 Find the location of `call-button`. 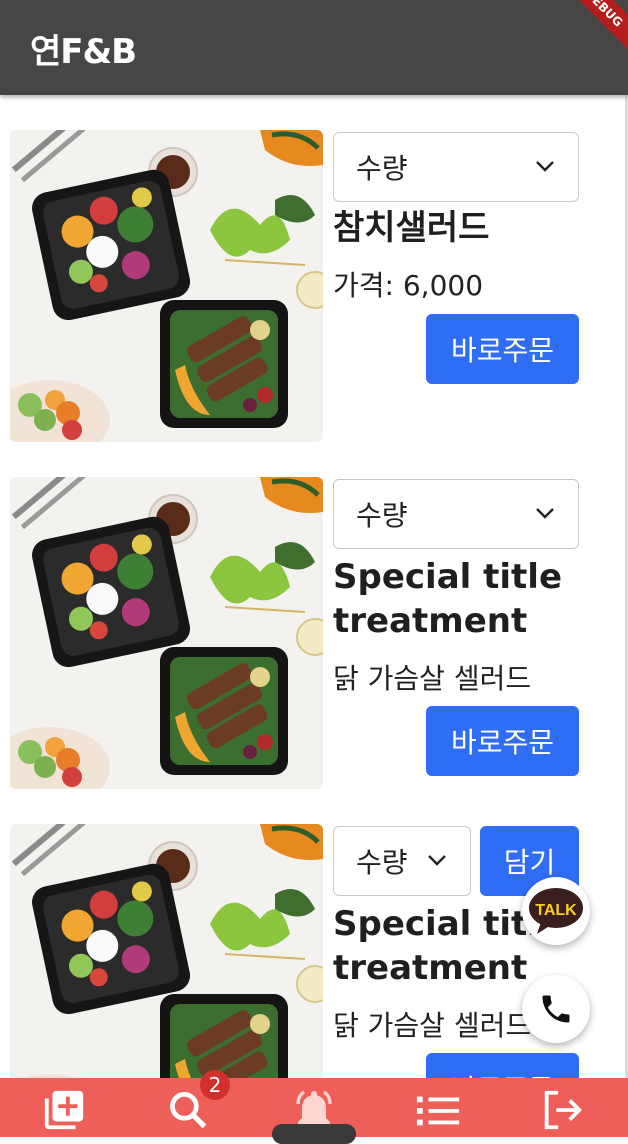

call-button is located at coordinates (556, 1009).